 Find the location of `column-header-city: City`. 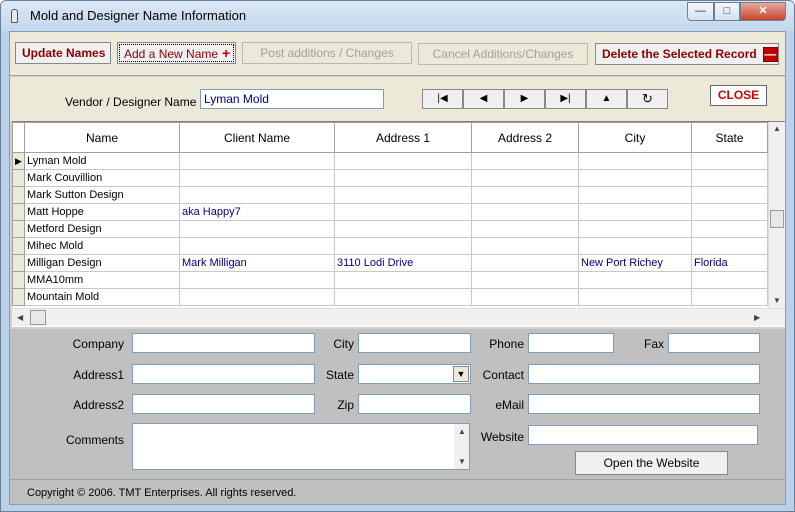

column-header-city: City is located at coordinates (635, 137).